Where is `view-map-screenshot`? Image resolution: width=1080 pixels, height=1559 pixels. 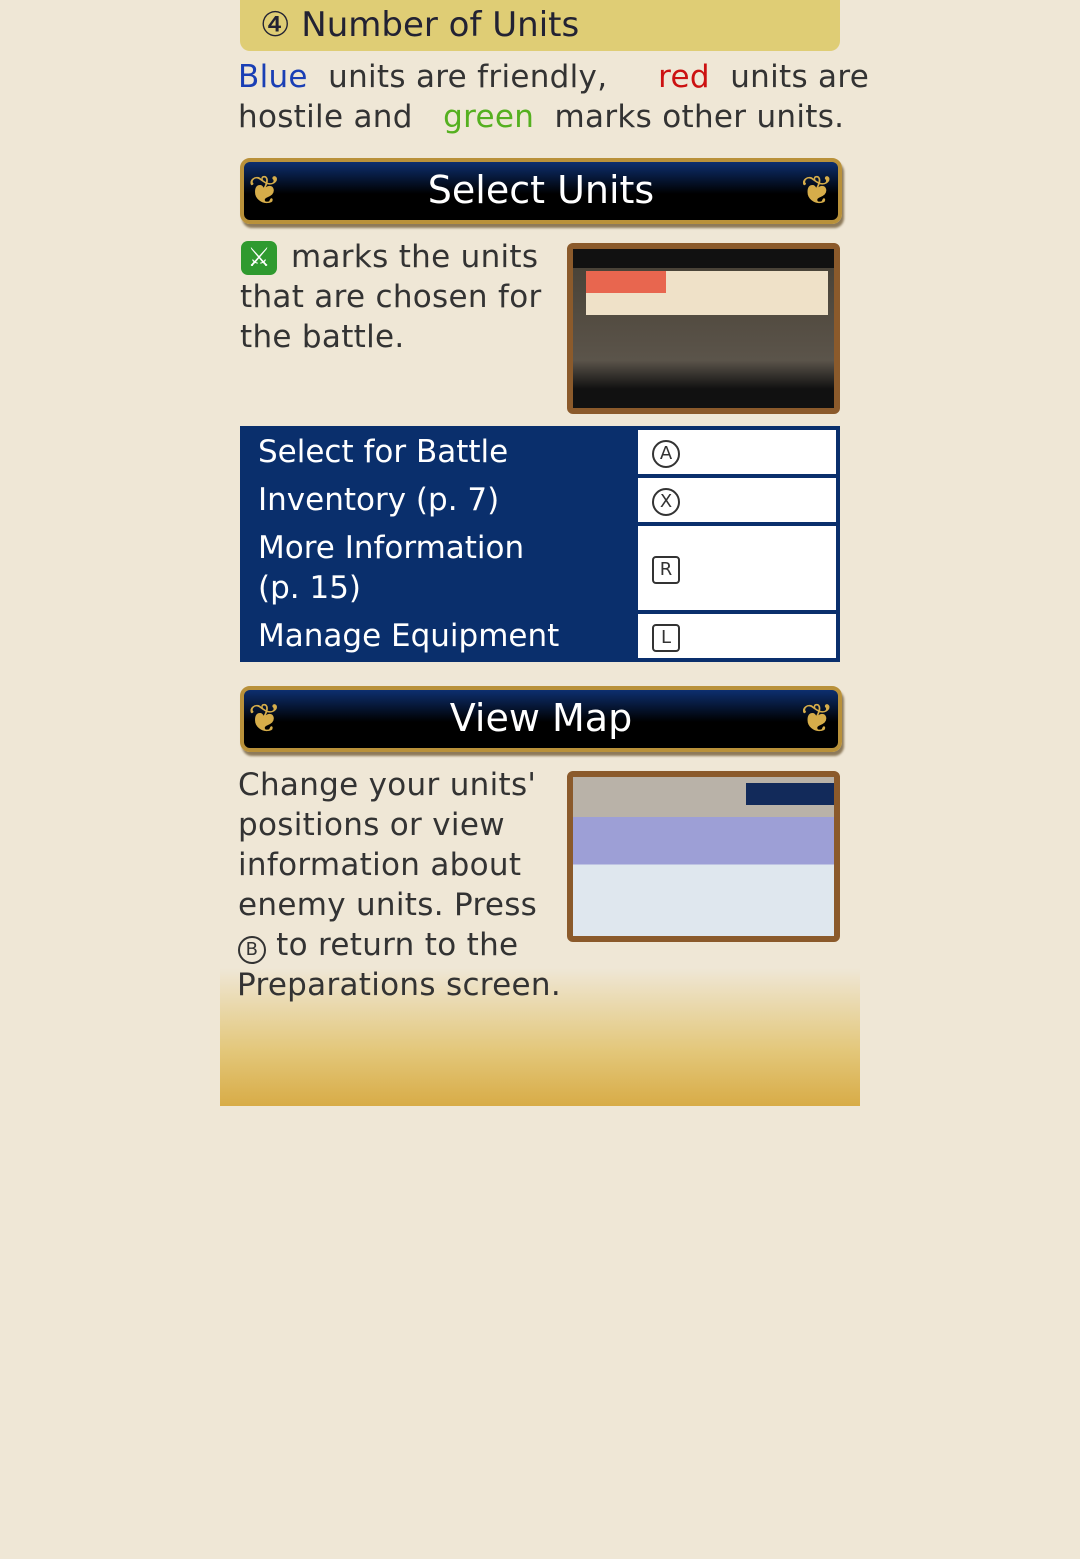
view-map-screenshot is located at coordinates (703, 856).